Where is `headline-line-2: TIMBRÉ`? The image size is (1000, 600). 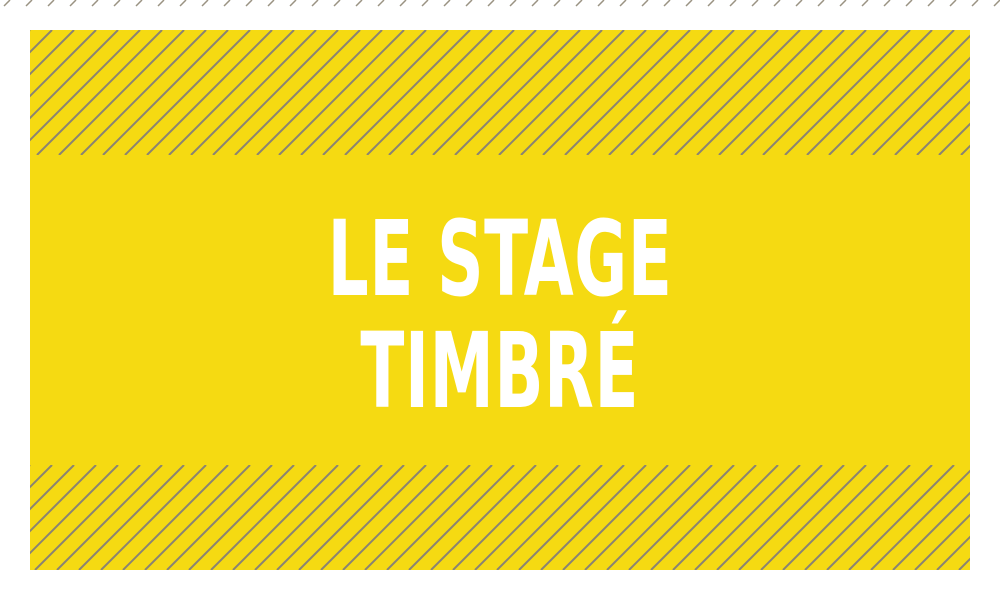
headline-line-2: TIMBRÉ is located at coordinates (500, 371).